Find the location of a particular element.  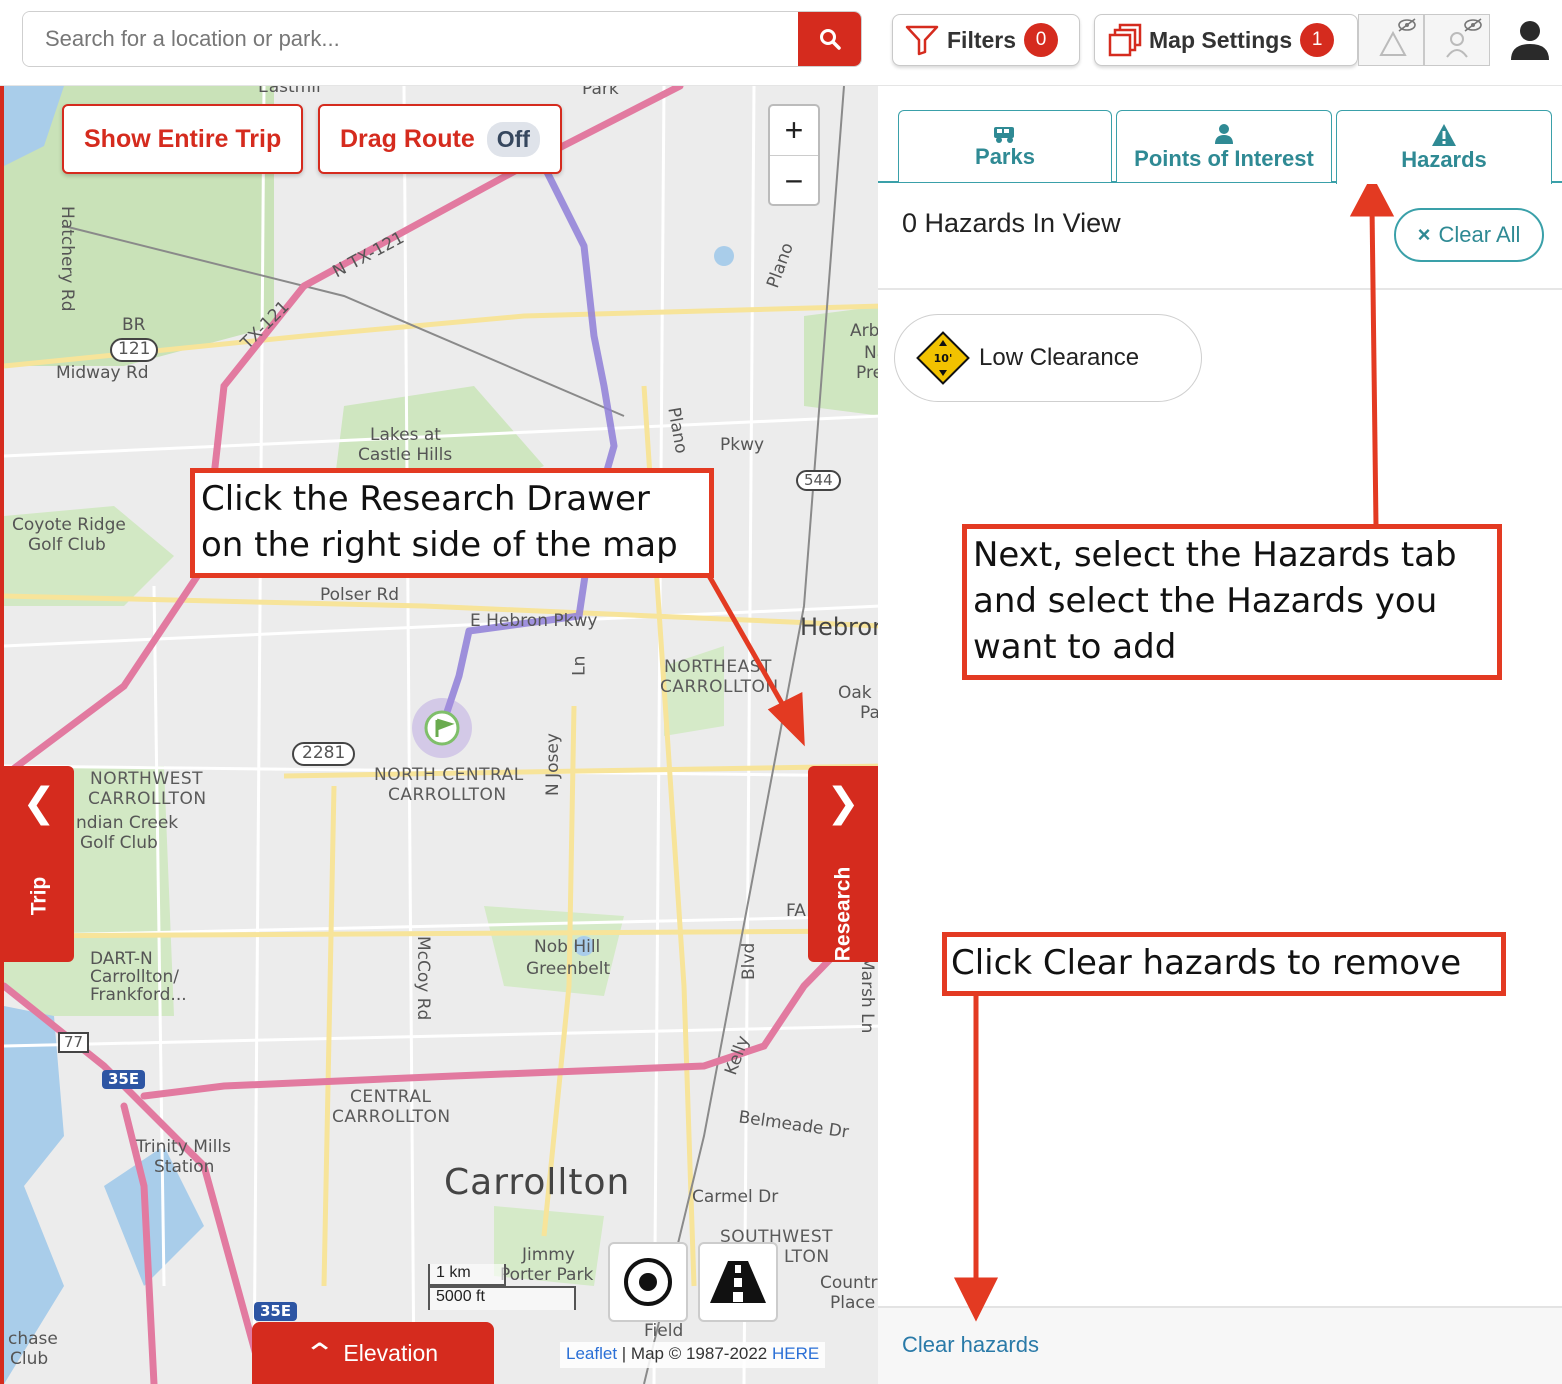

tab-parks: Parks is located at coordinates (1005, 146).